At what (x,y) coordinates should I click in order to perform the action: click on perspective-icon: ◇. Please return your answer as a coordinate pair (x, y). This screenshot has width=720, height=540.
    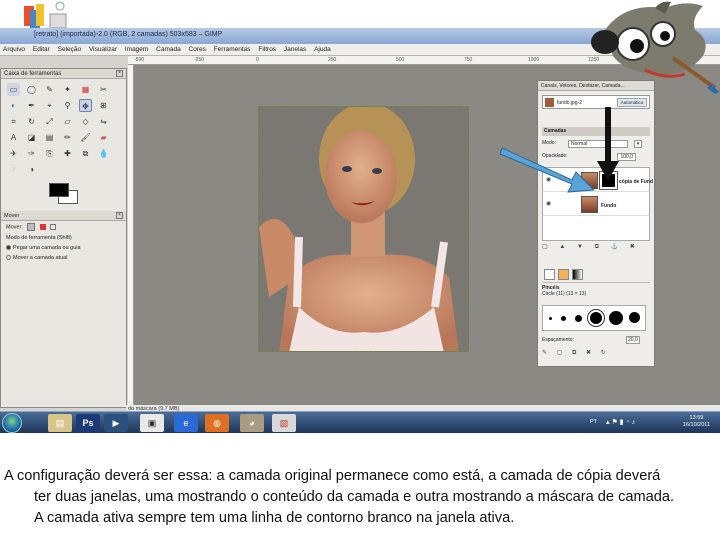
    Looking at the image, I should click on (85, 121).